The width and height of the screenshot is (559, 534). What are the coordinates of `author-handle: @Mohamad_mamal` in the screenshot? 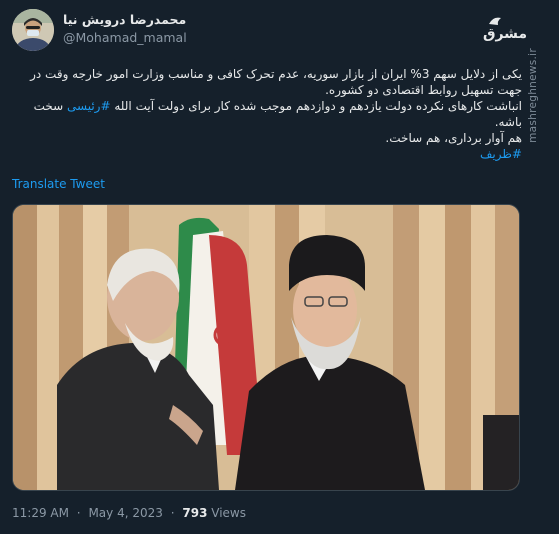 It's located at (125, 37).